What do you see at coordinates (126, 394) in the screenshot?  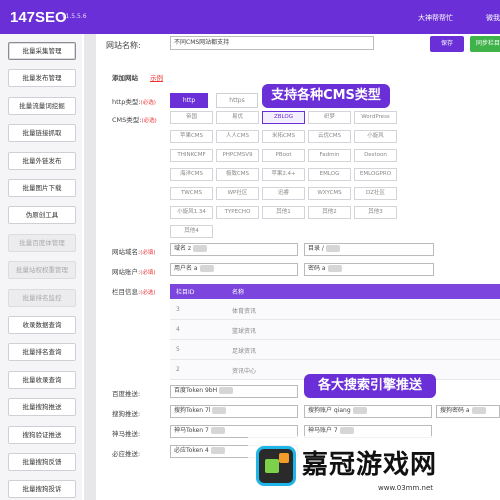 I see `baidu-push-label: 百度推送:` at bounding box center [126, 394].